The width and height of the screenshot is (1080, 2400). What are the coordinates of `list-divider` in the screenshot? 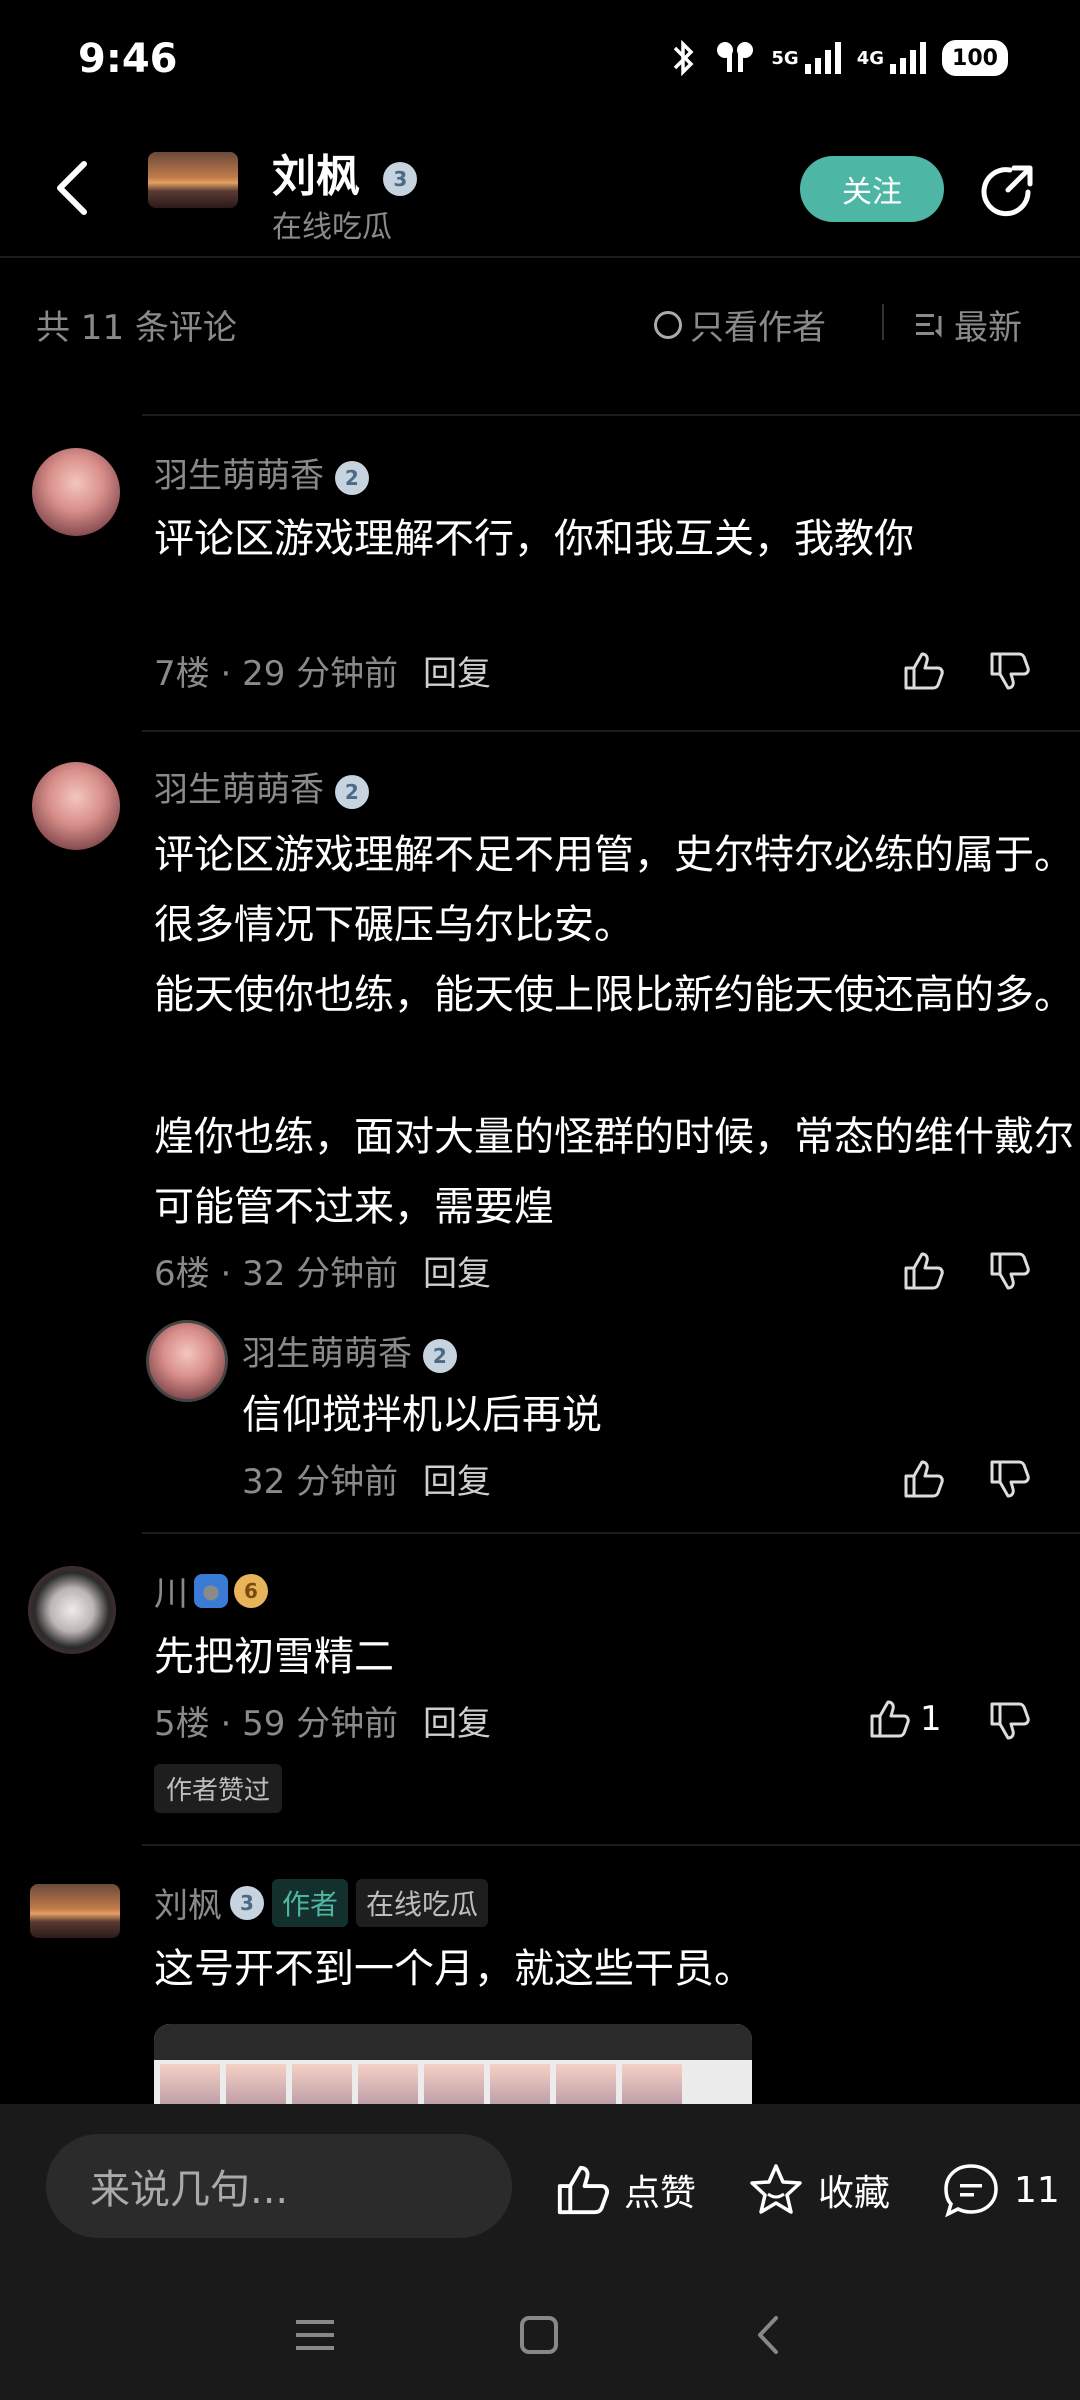 It's located at (611, 415).